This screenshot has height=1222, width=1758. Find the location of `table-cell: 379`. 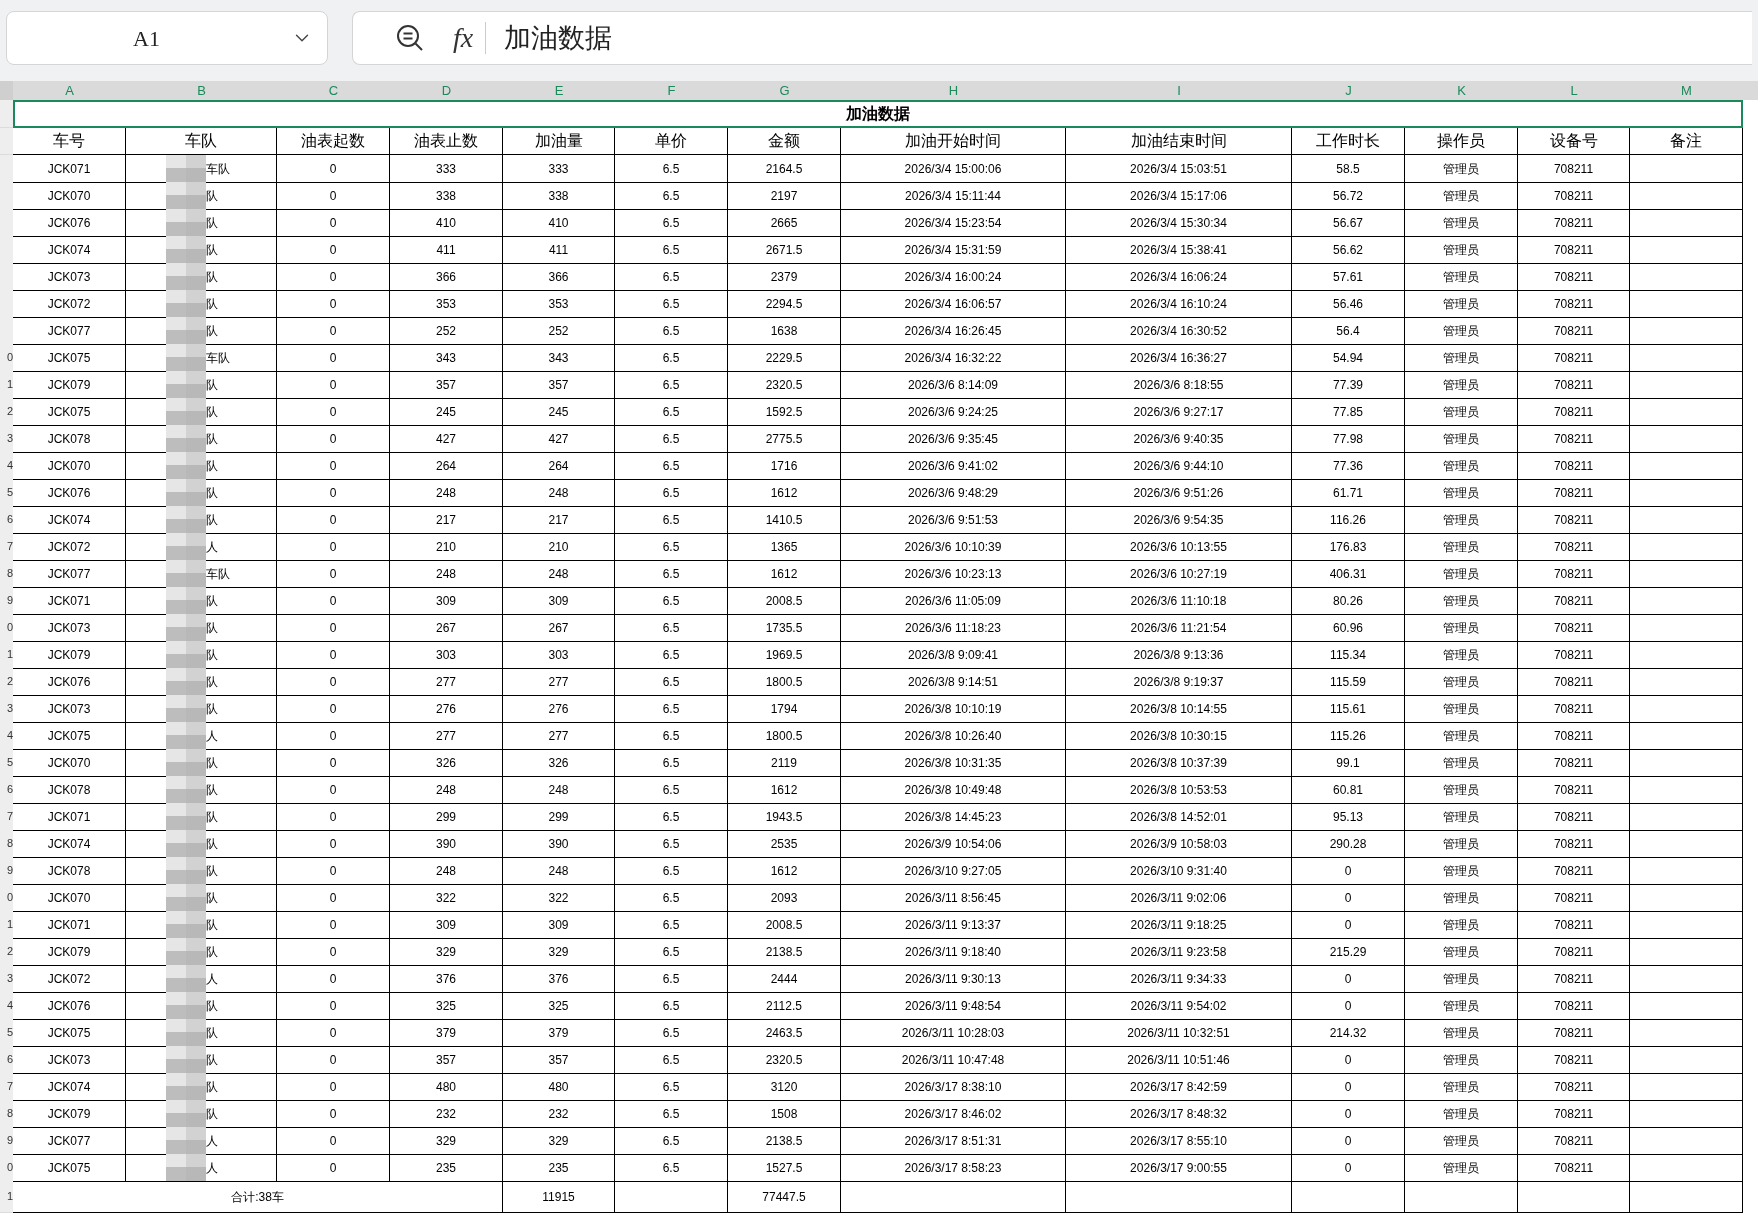

table-cell: 379 is located at coordinates (559, 1033).